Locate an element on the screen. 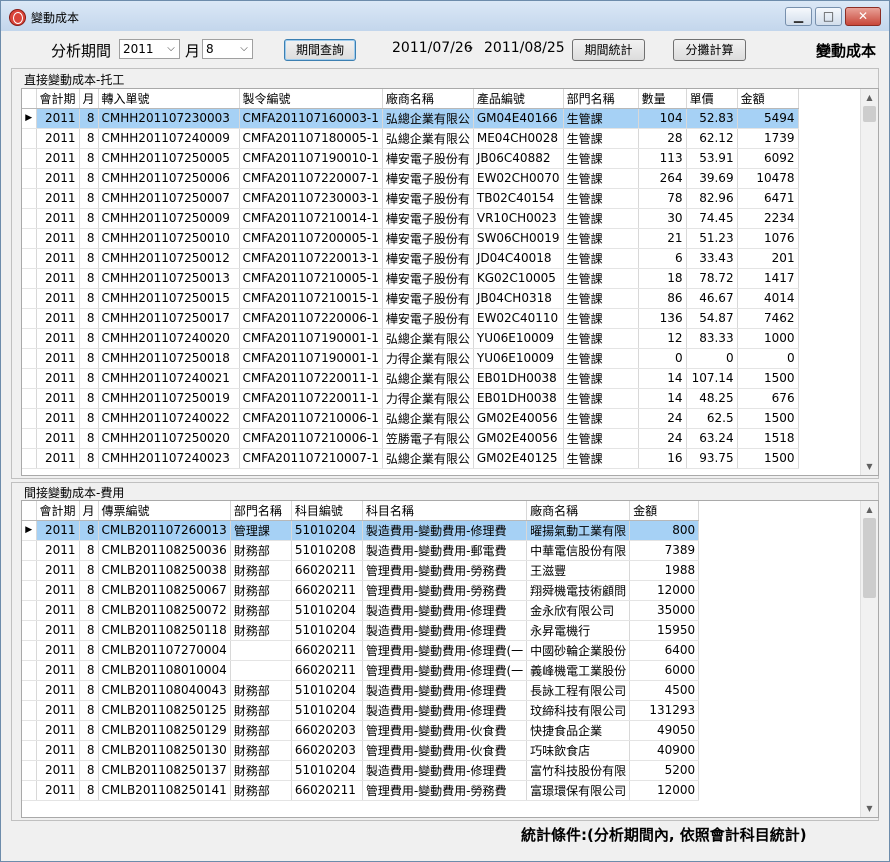 This screenshot has height=862, width=890. table-cell: 83.33 is located at coordinates (712, 338).